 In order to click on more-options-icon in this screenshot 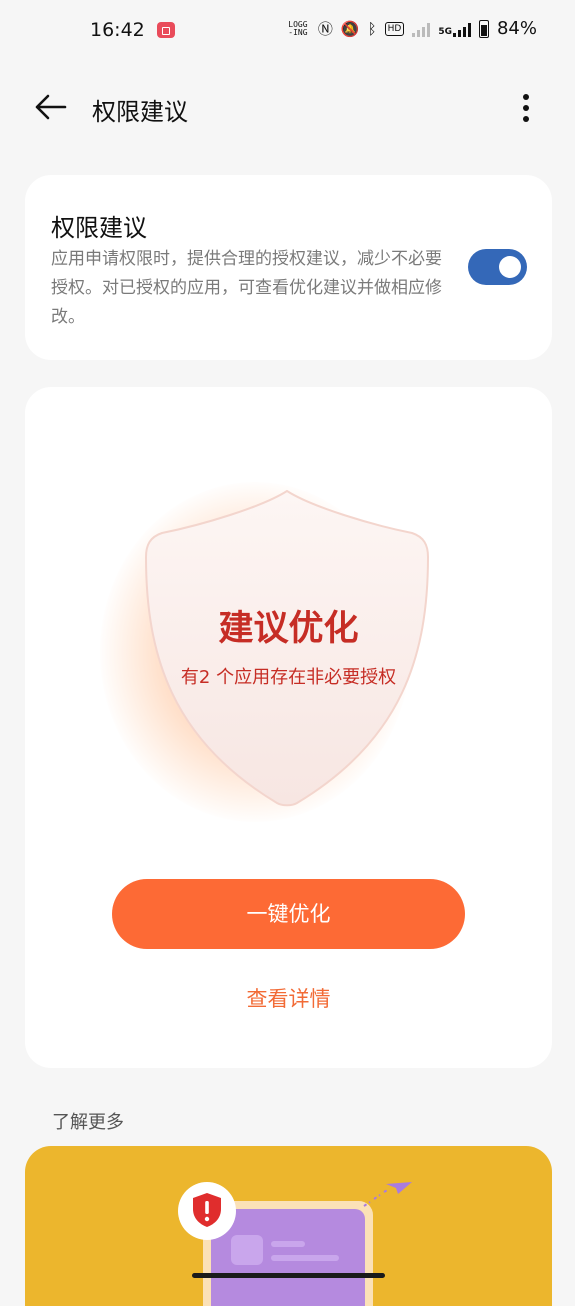, I will do `click(526, 109)`.